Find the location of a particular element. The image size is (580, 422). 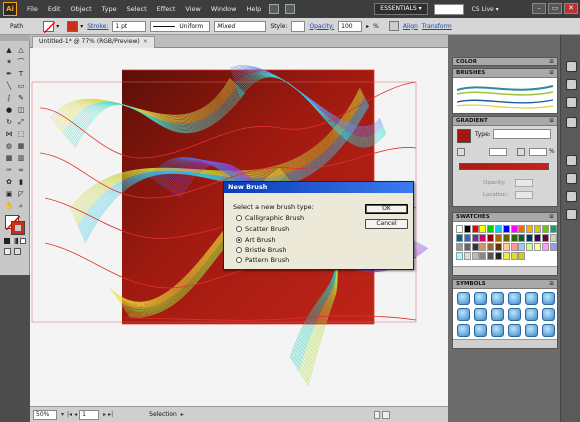

color-guide-icon is located at coordinates (571, 66).